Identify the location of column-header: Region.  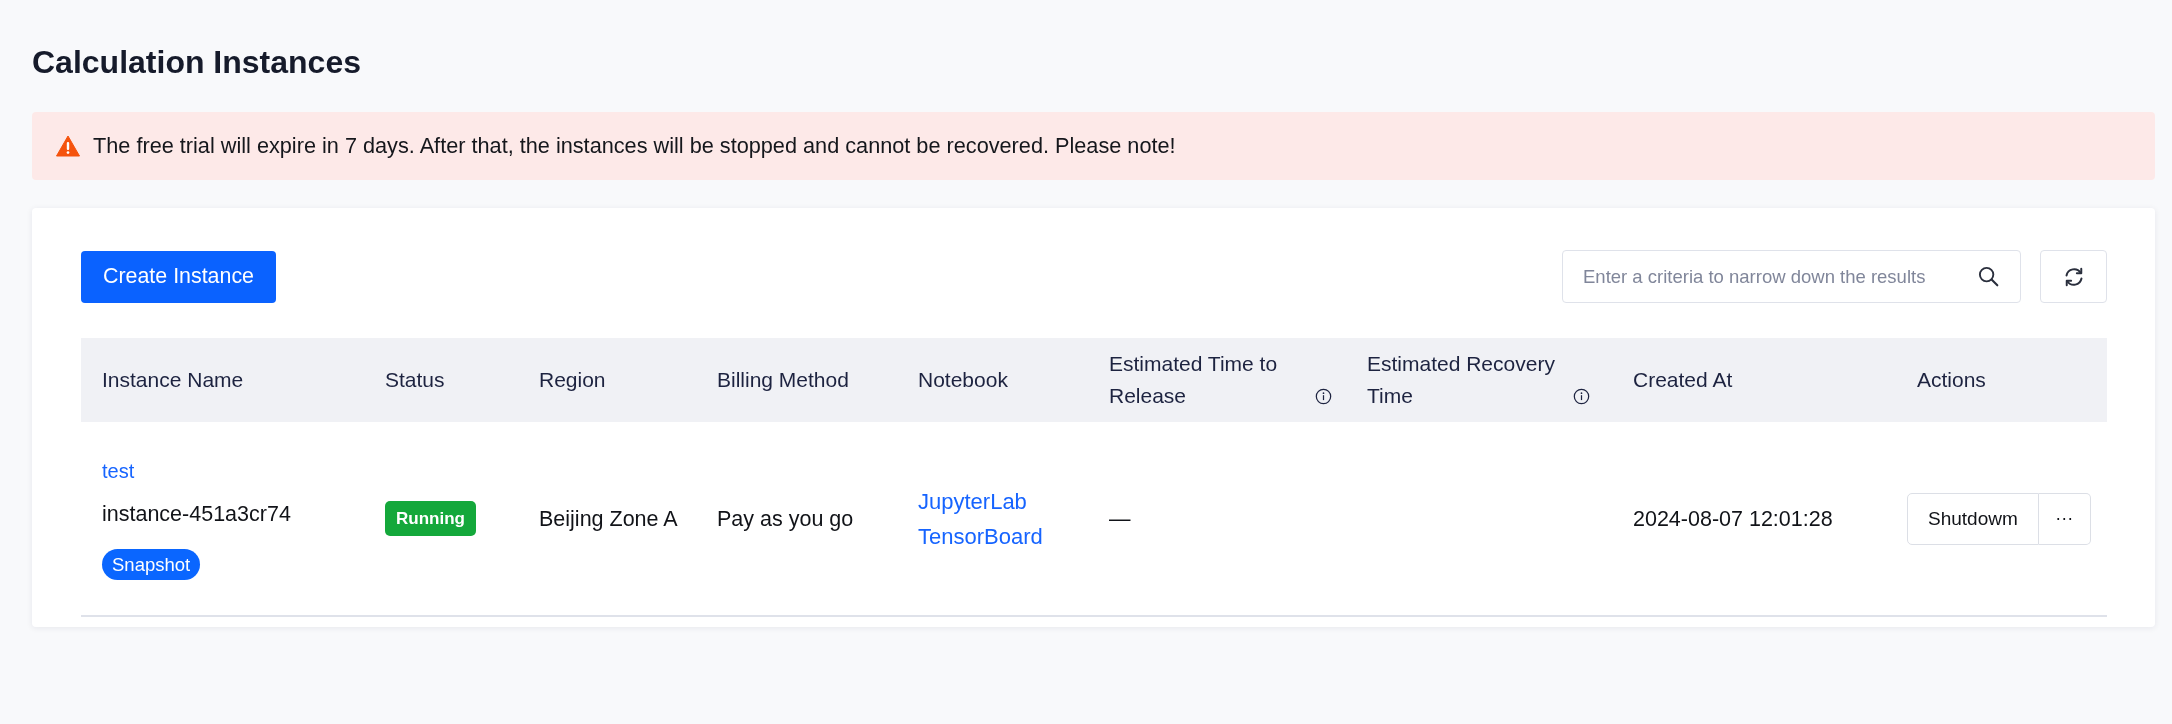
(572, 380).